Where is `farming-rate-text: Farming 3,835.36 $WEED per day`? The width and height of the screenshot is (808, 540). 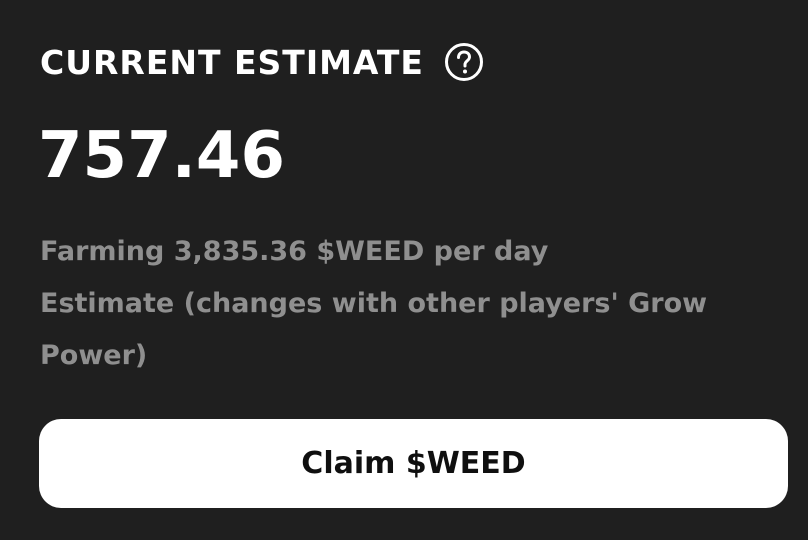
farming-rate-text: Farming 3,835.36 $WEED per day is located at coordinates (294, 251).